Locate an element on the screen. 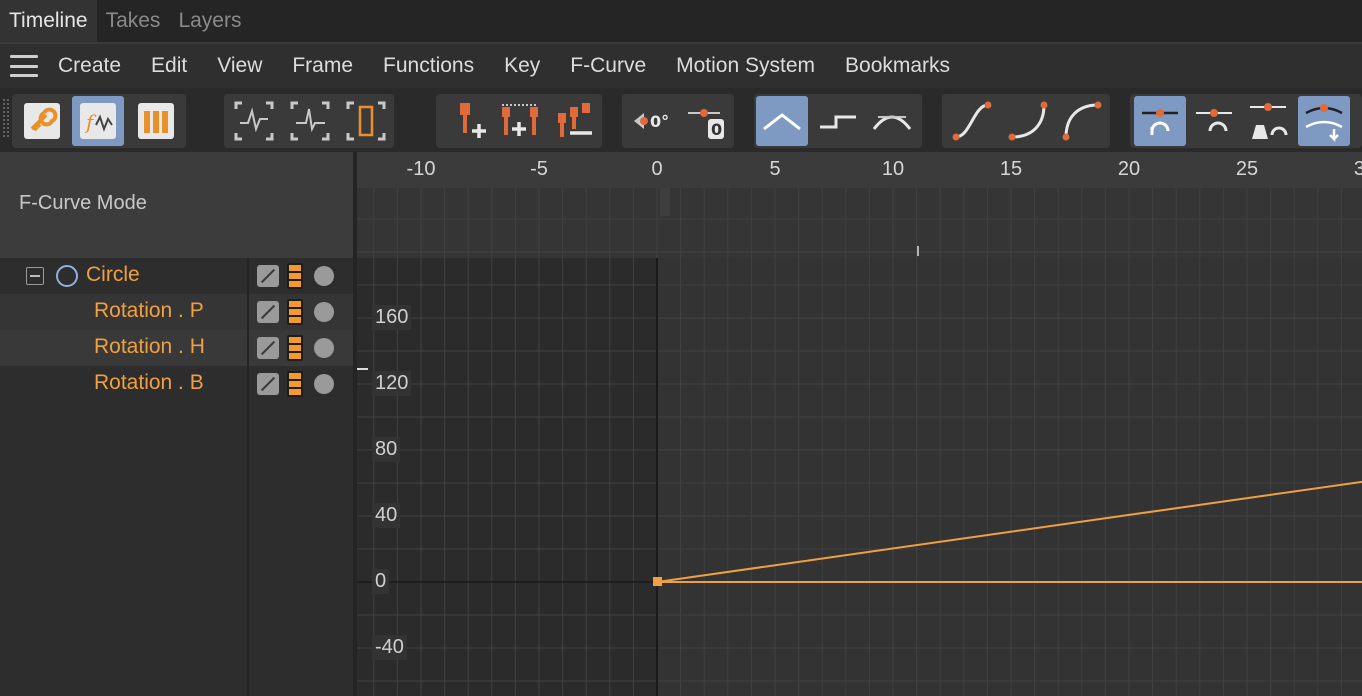 Image resolution: width=1362 pixels, height=696 pixels. break-tangent-button is located at coordinates (1324, 121).